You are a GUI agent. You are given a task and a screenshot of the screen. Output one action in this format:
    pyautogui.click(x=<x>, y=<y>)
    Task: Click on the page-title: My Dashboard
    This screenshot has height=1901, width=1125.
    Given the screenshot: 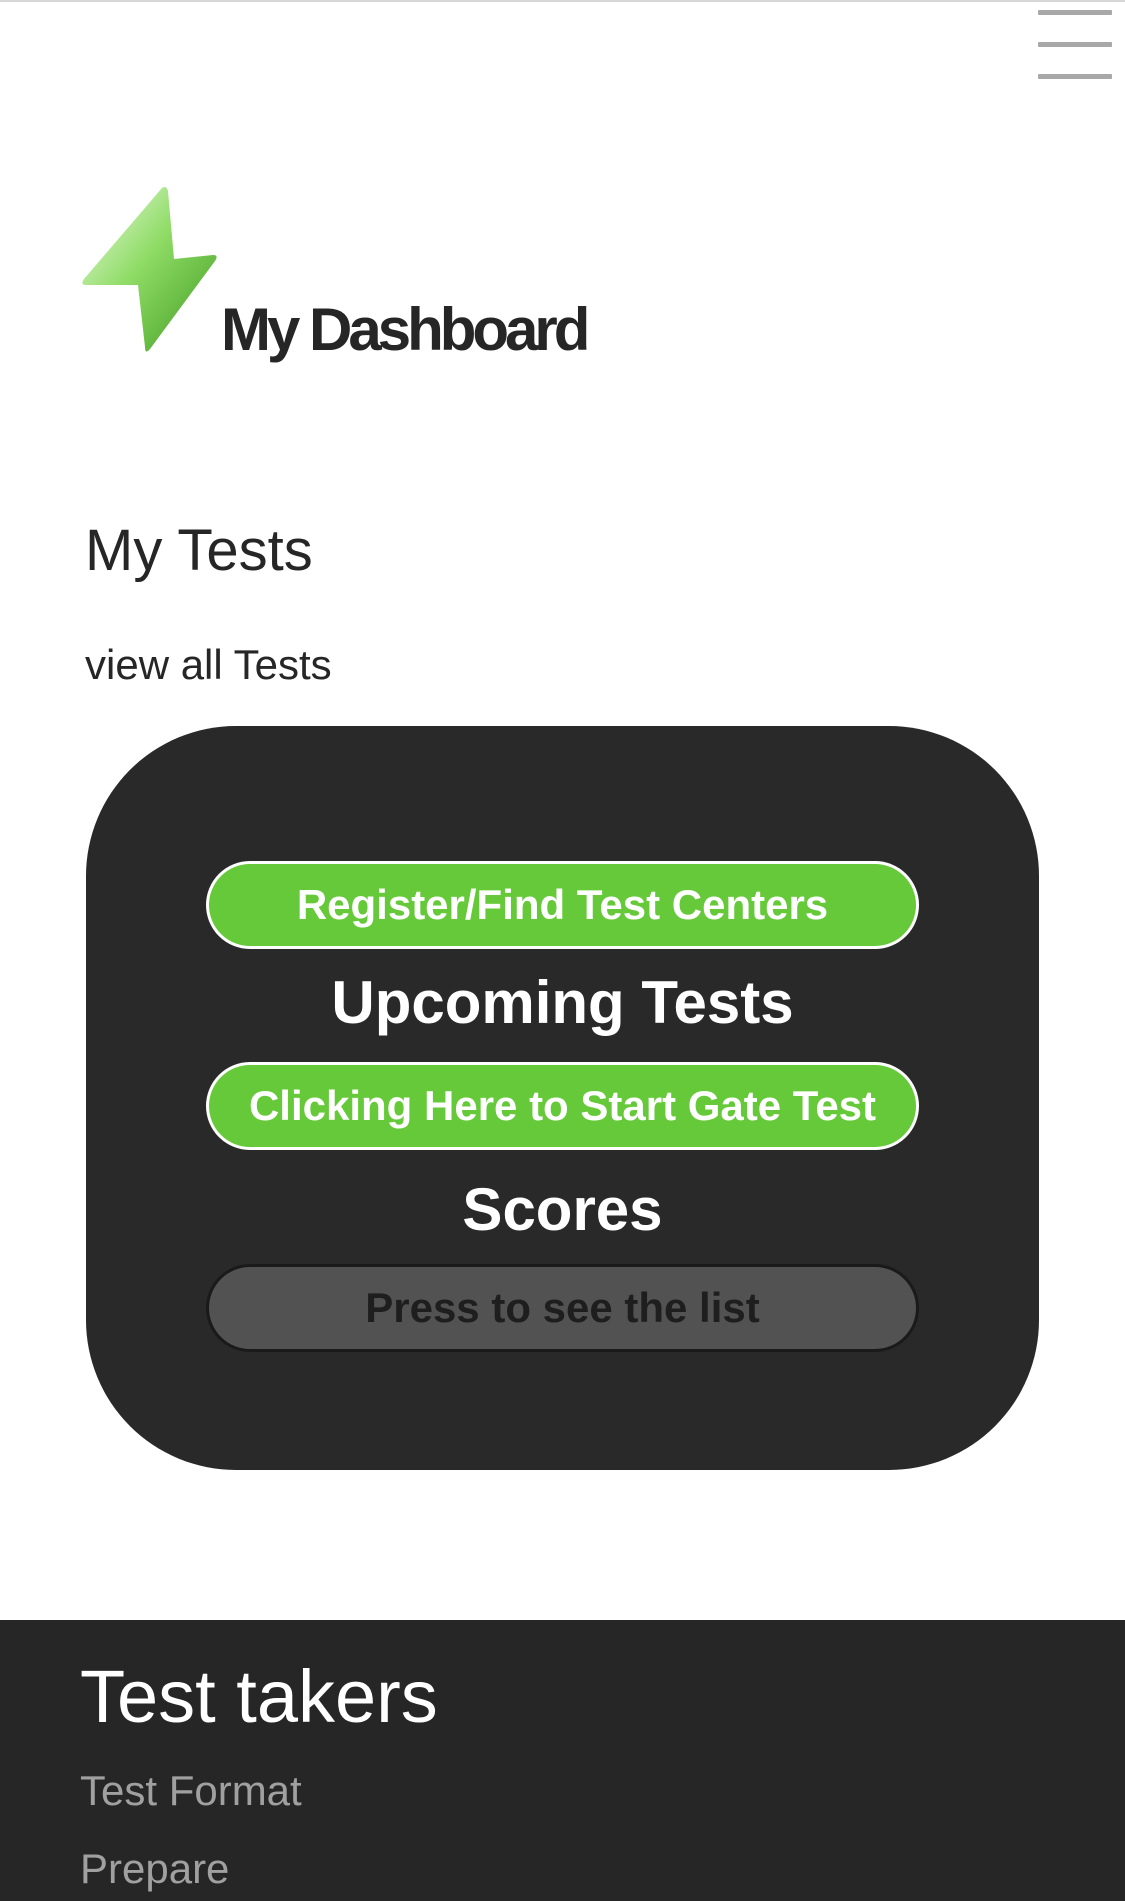 What is the action you would take?
    pyautogui.click(x=405, y=329)
    